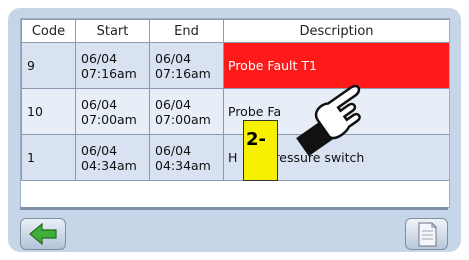  I want to click on back-button, so click(43, 234).